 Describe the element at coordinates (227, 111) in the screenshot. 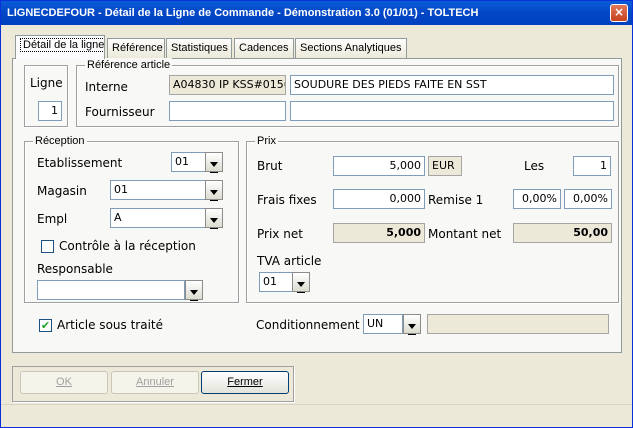

I see `fournisseur-code-field` at that location.